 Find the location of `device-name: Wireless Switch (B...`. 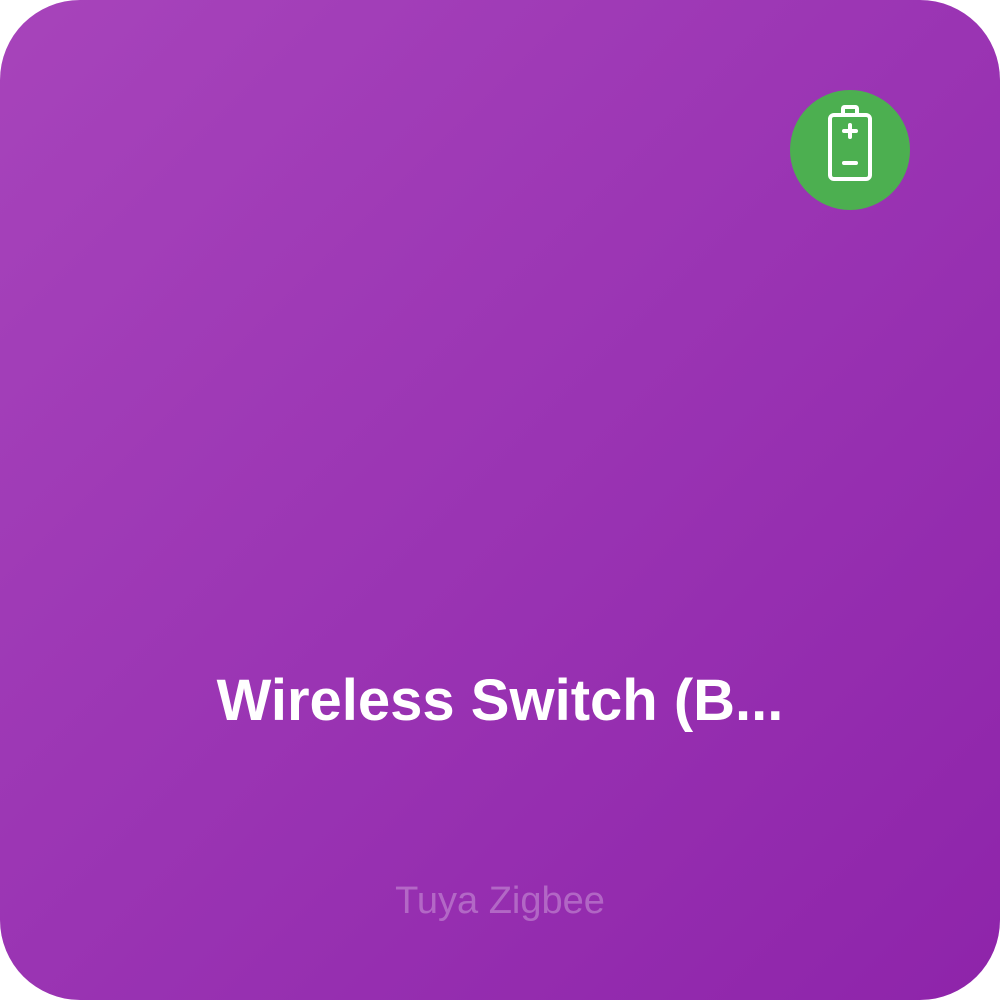

device-name: Wireless Switch (B... is located at coordinates (500, 700).